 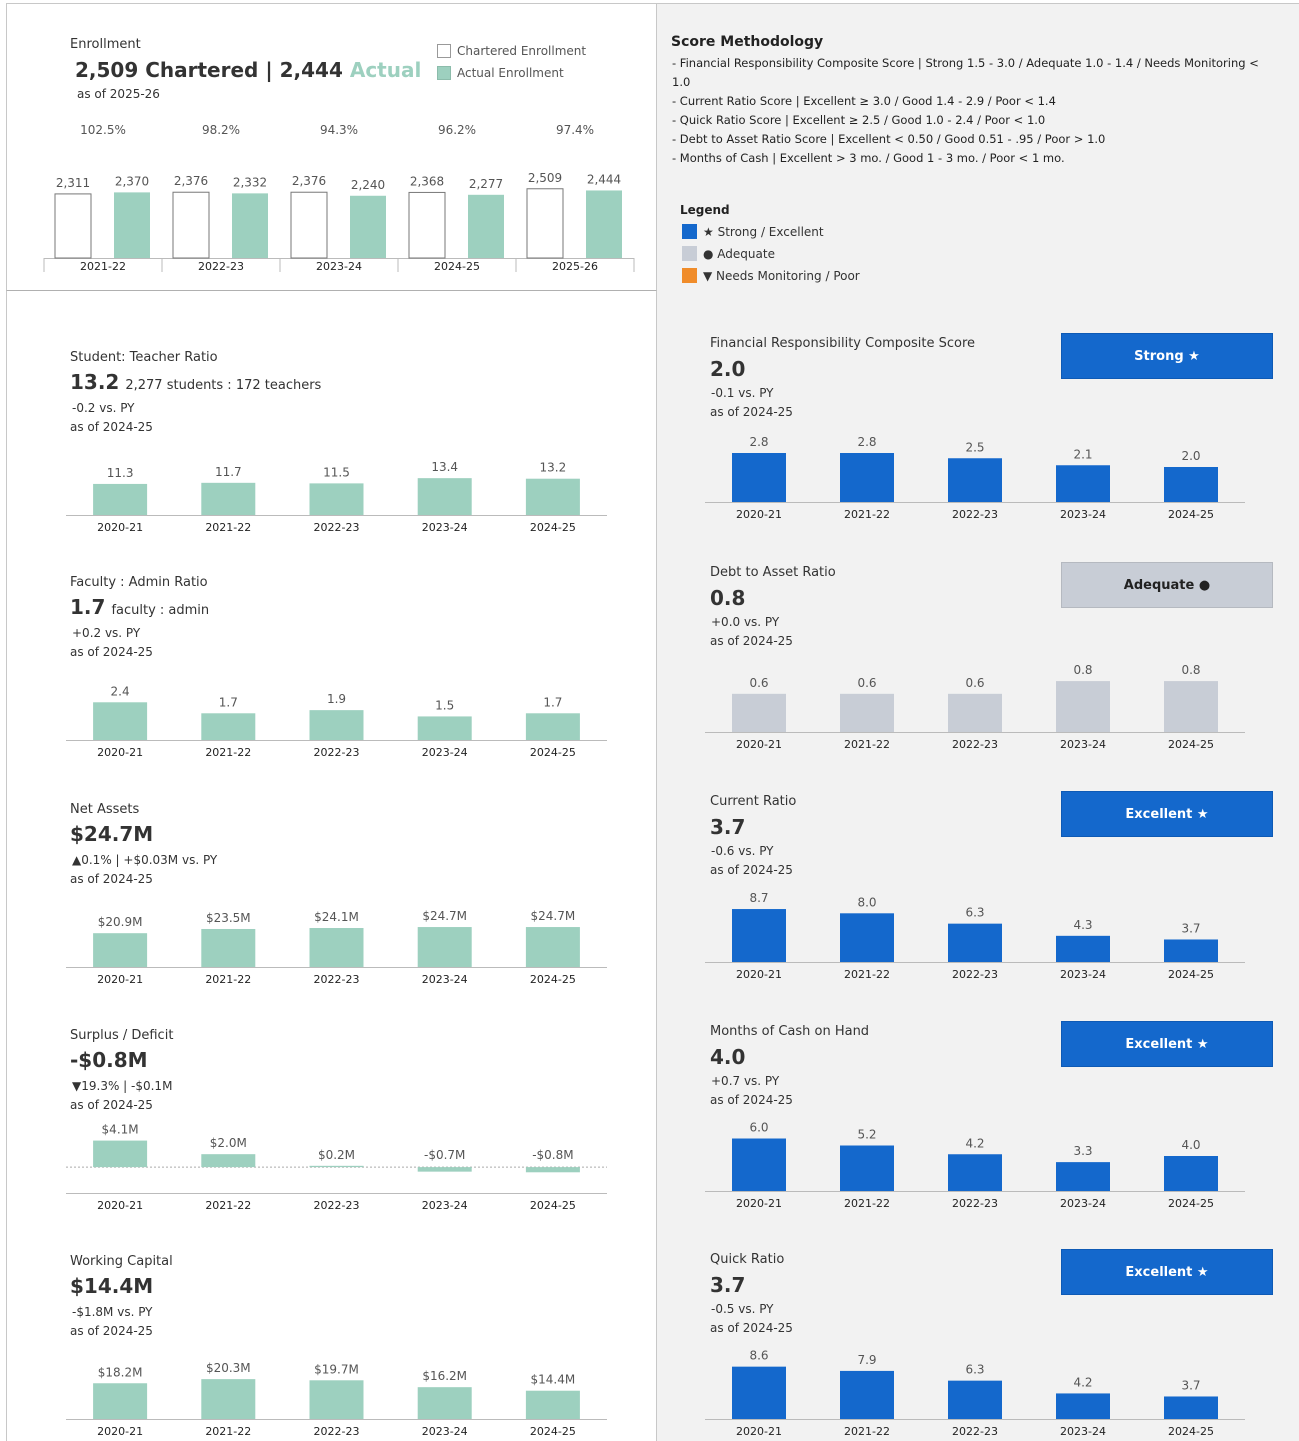 I want to click on chart-data-label: 4.2, so click(x=1082, y=1382).